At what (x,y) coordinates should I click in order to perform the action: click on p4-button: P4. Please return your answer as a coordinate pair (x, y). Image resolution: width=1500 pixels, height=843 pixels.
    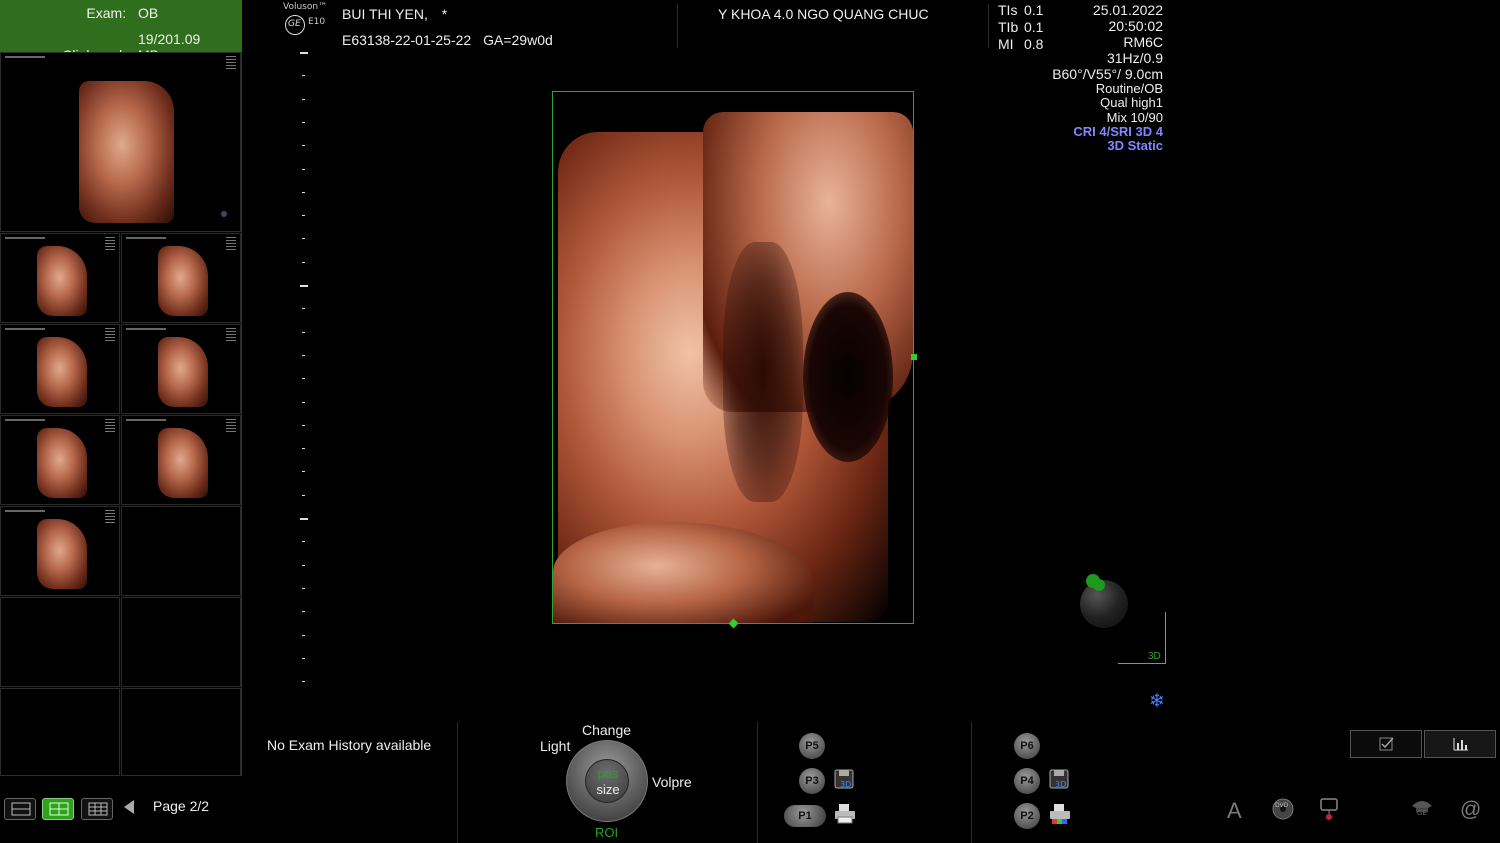
    Looking at the image, I should click on (1027, 781).